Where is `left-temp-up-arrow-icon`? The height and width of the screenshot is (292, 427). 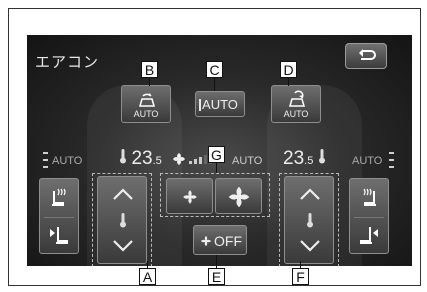 left-temp-up-arrow-icon is located at coordinates (123, 194).